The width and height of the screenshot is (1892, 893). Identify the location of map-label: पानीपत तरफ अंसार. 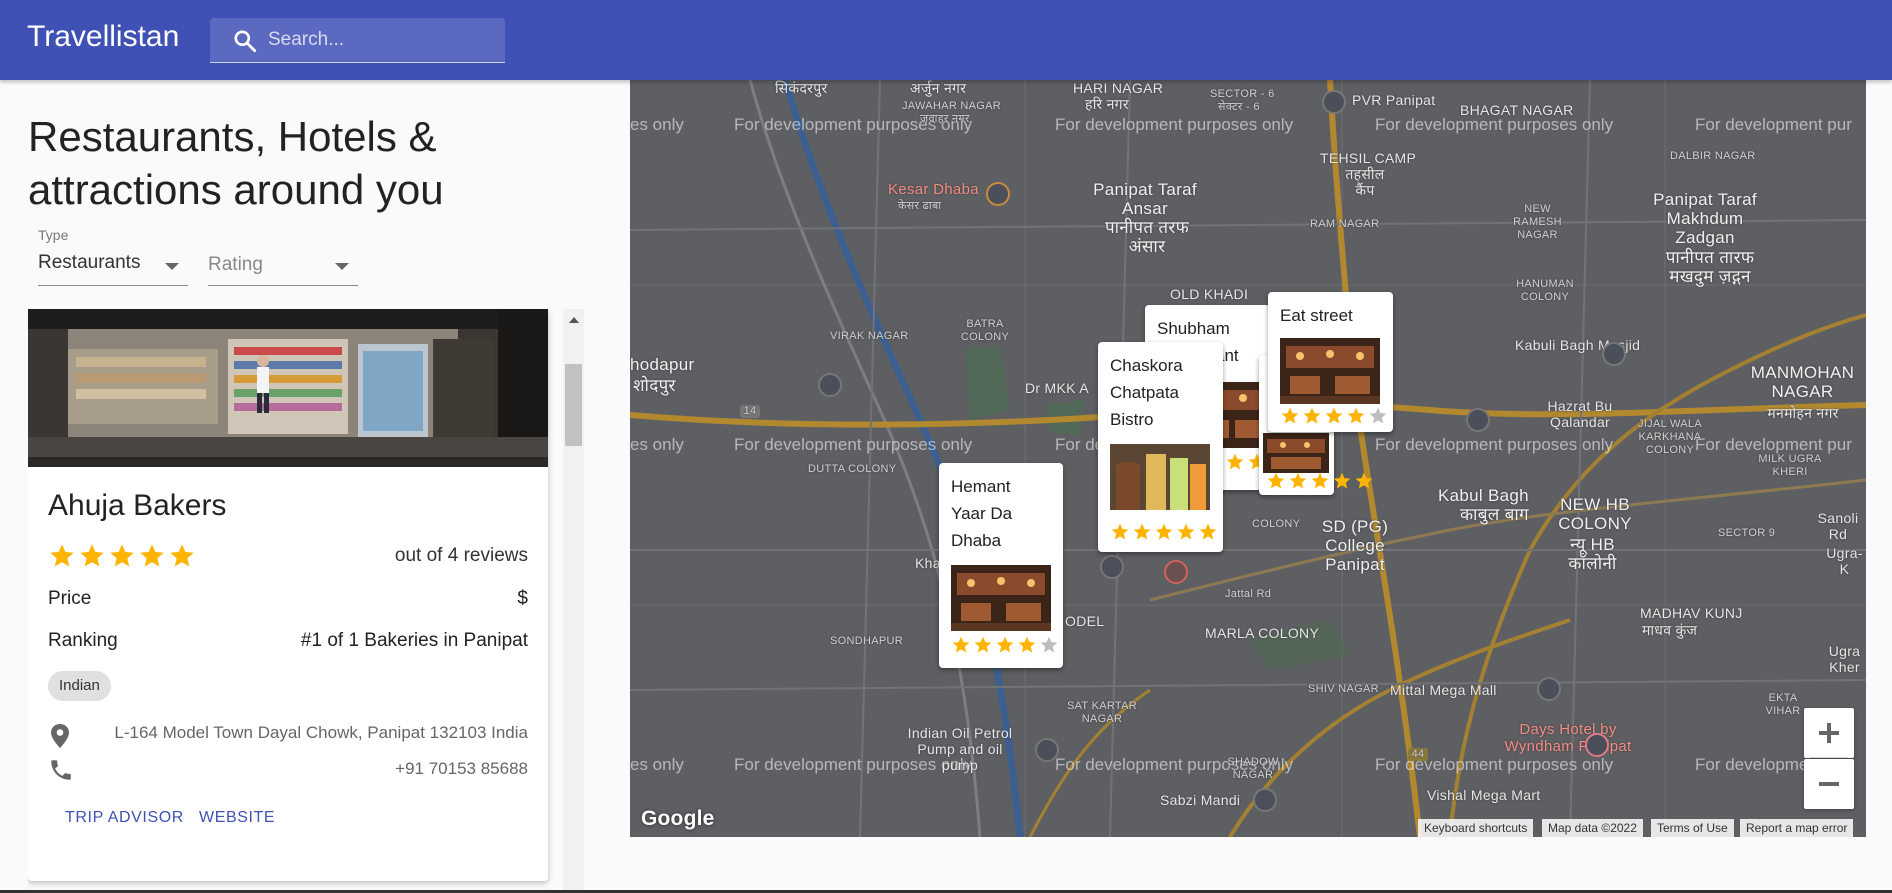
(1147, 237).